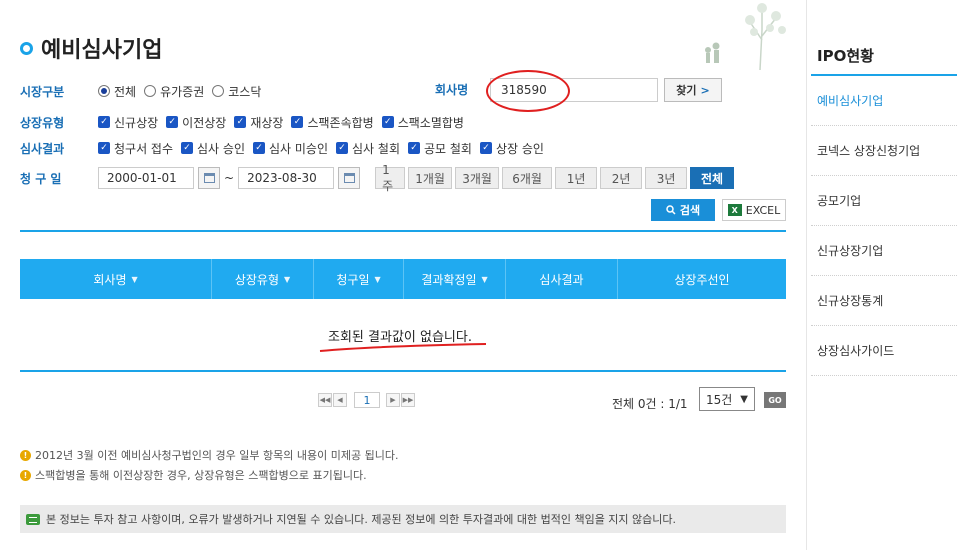 The height and width of the screenshot is (550, 966). What do you see at coordinates (440, 148) in the screenshot?
I see `review-result-checkbox: ✓ 공모 철회` at bounding box center [440, 148].